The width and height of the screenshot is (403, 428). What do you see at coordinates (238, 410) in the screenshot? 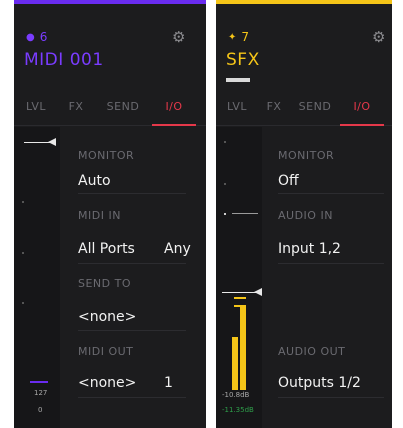
I see `meter-value-peak: -11.35dB` at bounding box center [238, 410].